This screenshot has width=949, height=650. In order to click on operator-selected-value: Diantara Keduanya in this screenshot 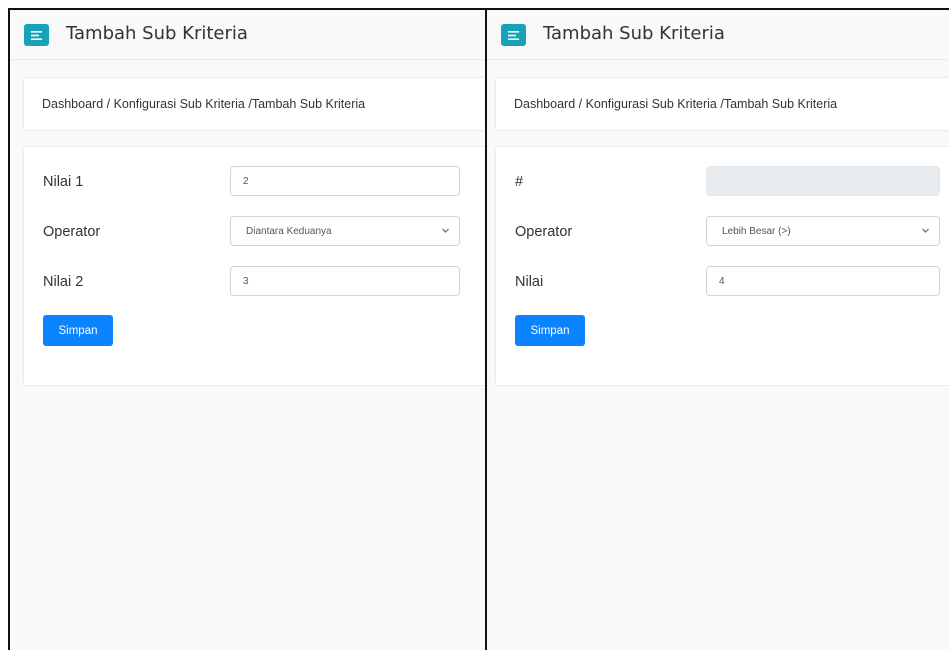, I will do `click(289, 231)`.